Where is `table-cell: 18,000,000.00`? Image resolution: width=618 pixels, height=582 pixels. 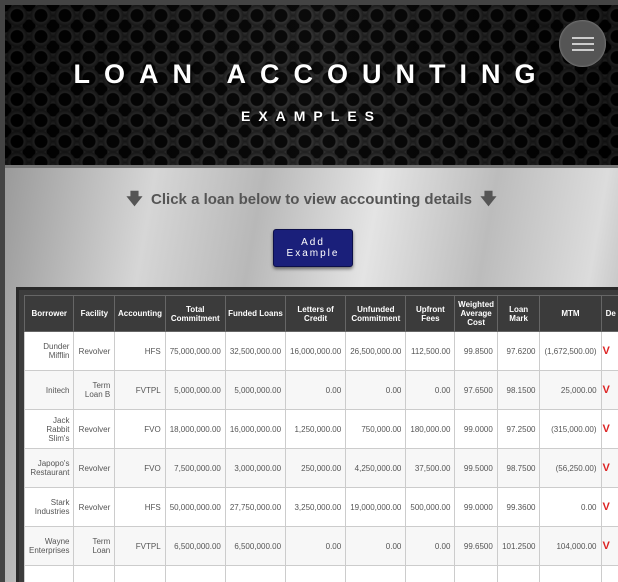 table-cell: 18,000,000.00 is located at coordinates (195, 429).